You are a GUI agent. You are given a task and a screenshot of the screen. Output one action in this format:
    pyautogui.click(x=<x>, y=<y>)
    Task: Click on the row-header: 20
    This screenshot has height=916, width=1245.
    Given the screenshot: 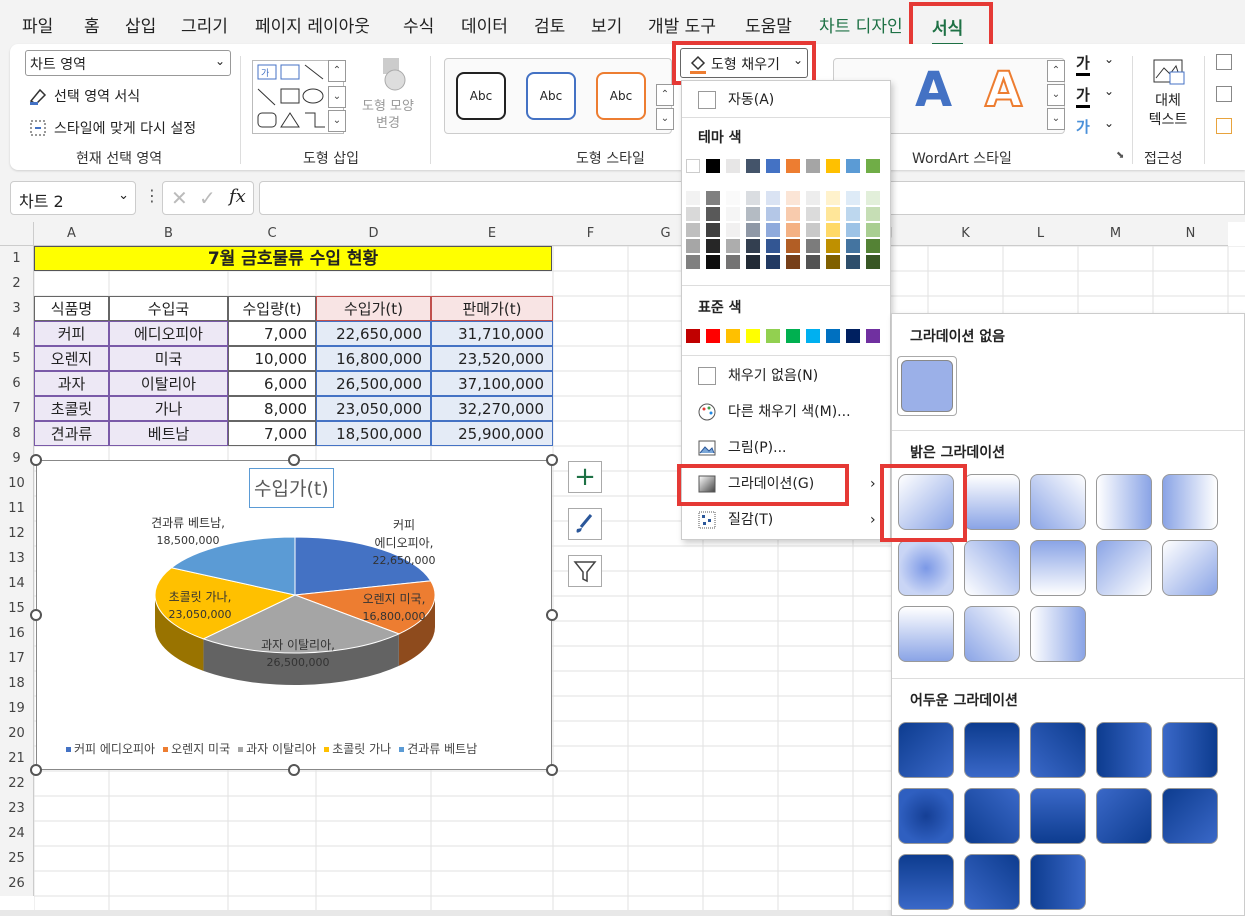 What is the action you would take?
    pyautogui.click(x=17, y=733)
    